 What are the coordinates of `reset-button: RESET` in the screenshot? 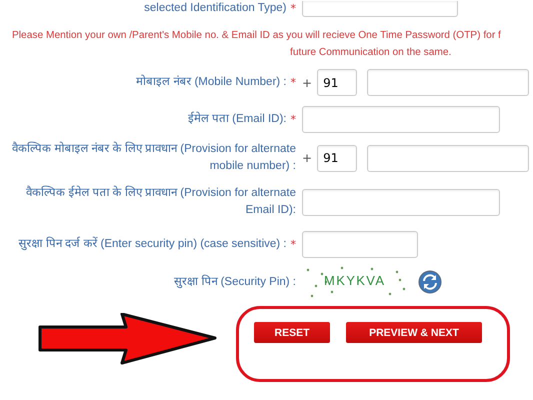 It's located at (292, 332).